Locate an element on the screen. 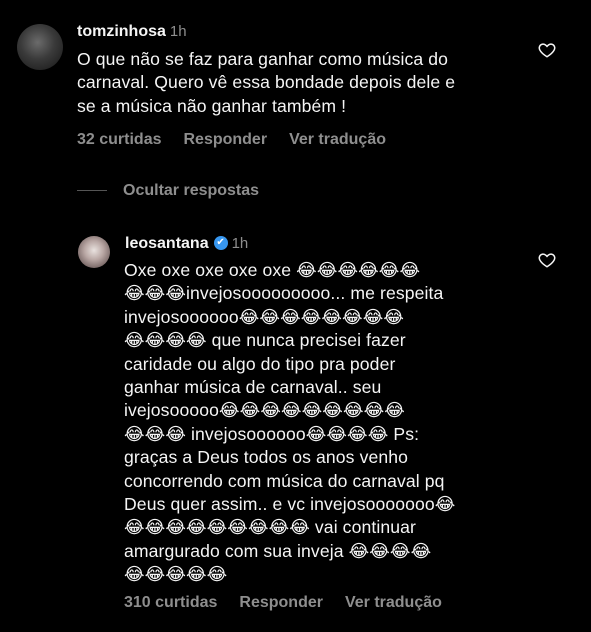  reply-reply-button: Responder is located at coordinates (281, 602).